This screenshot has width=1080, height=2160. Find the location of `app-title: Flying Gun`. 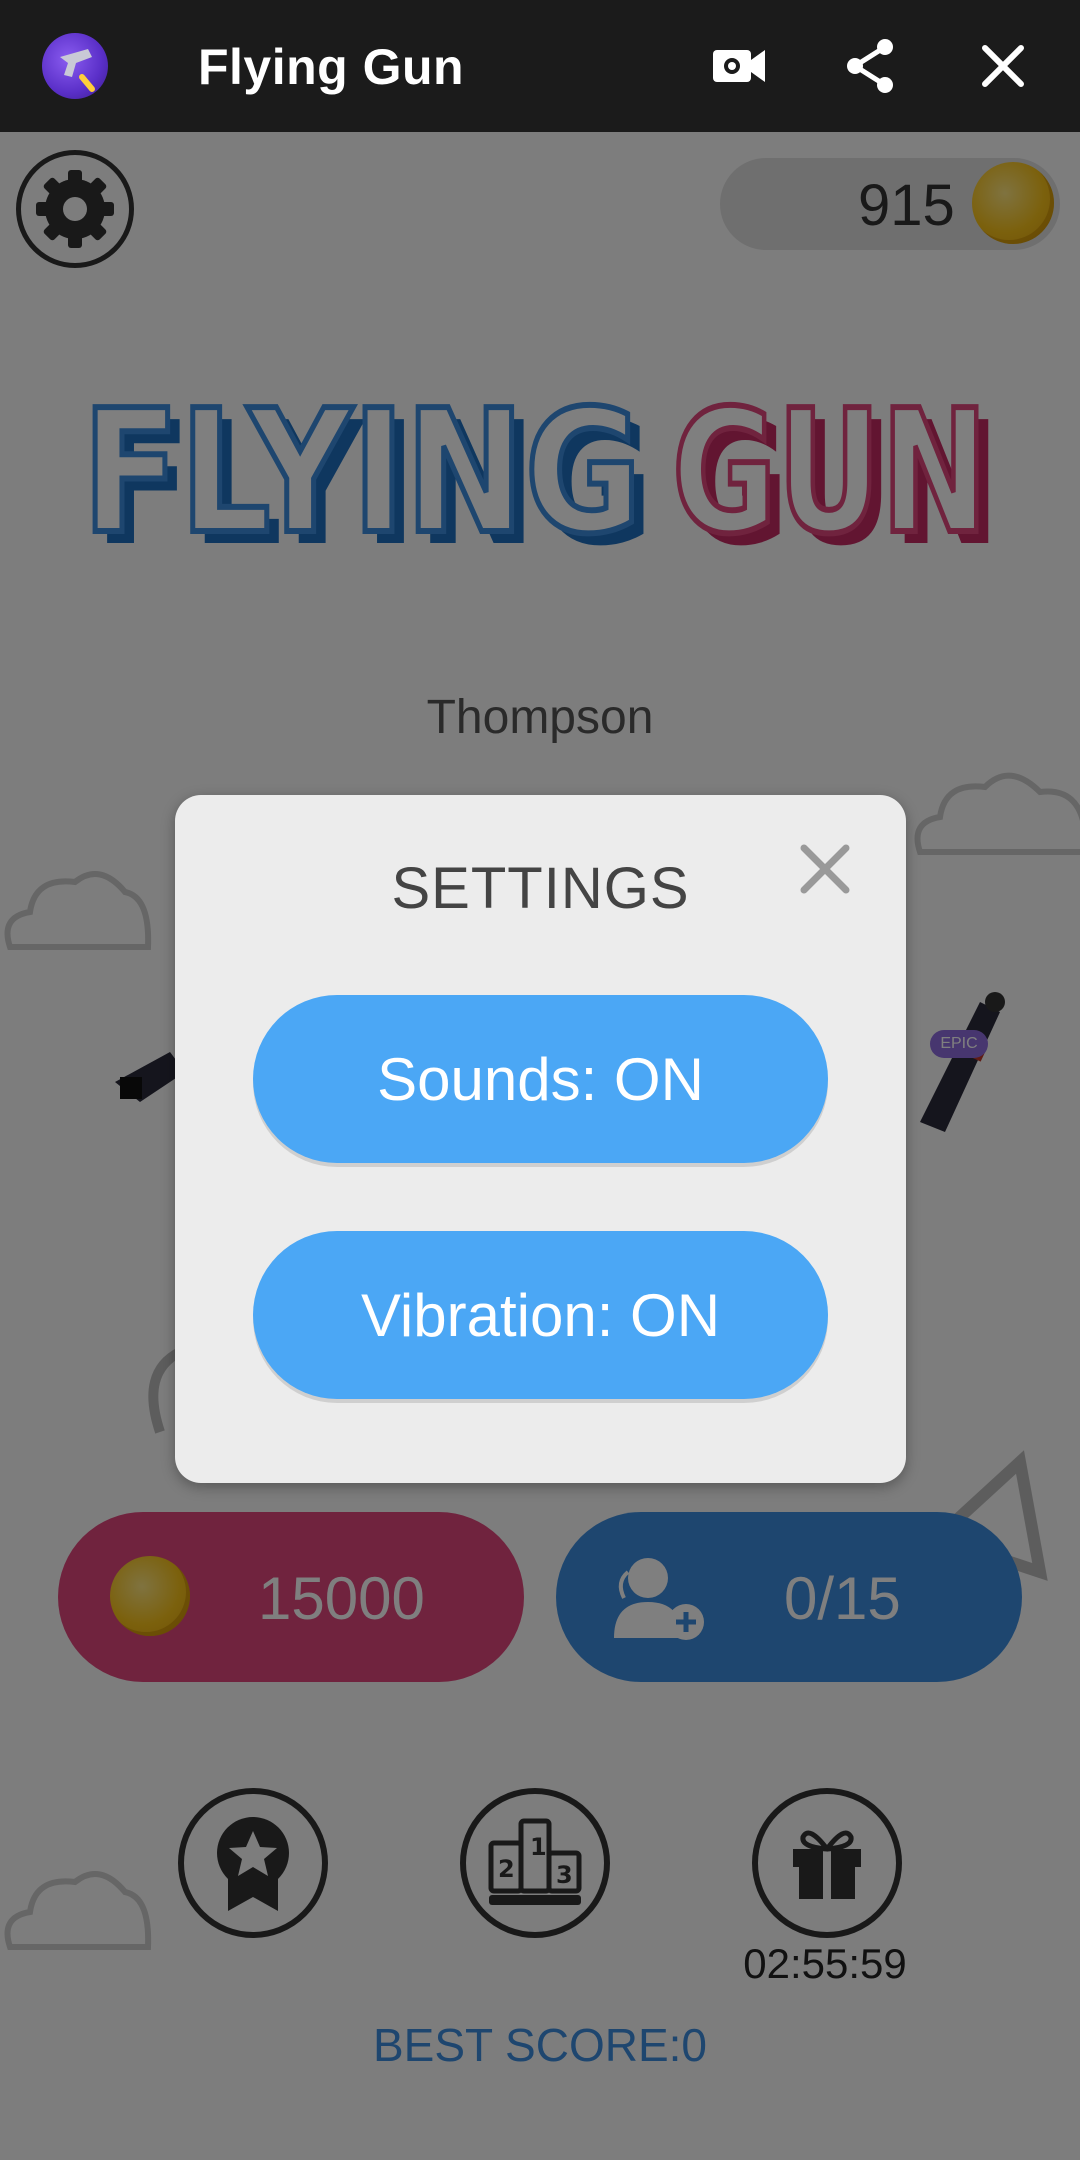

app-title: Flying Gun is located at coordinates (331, 67).